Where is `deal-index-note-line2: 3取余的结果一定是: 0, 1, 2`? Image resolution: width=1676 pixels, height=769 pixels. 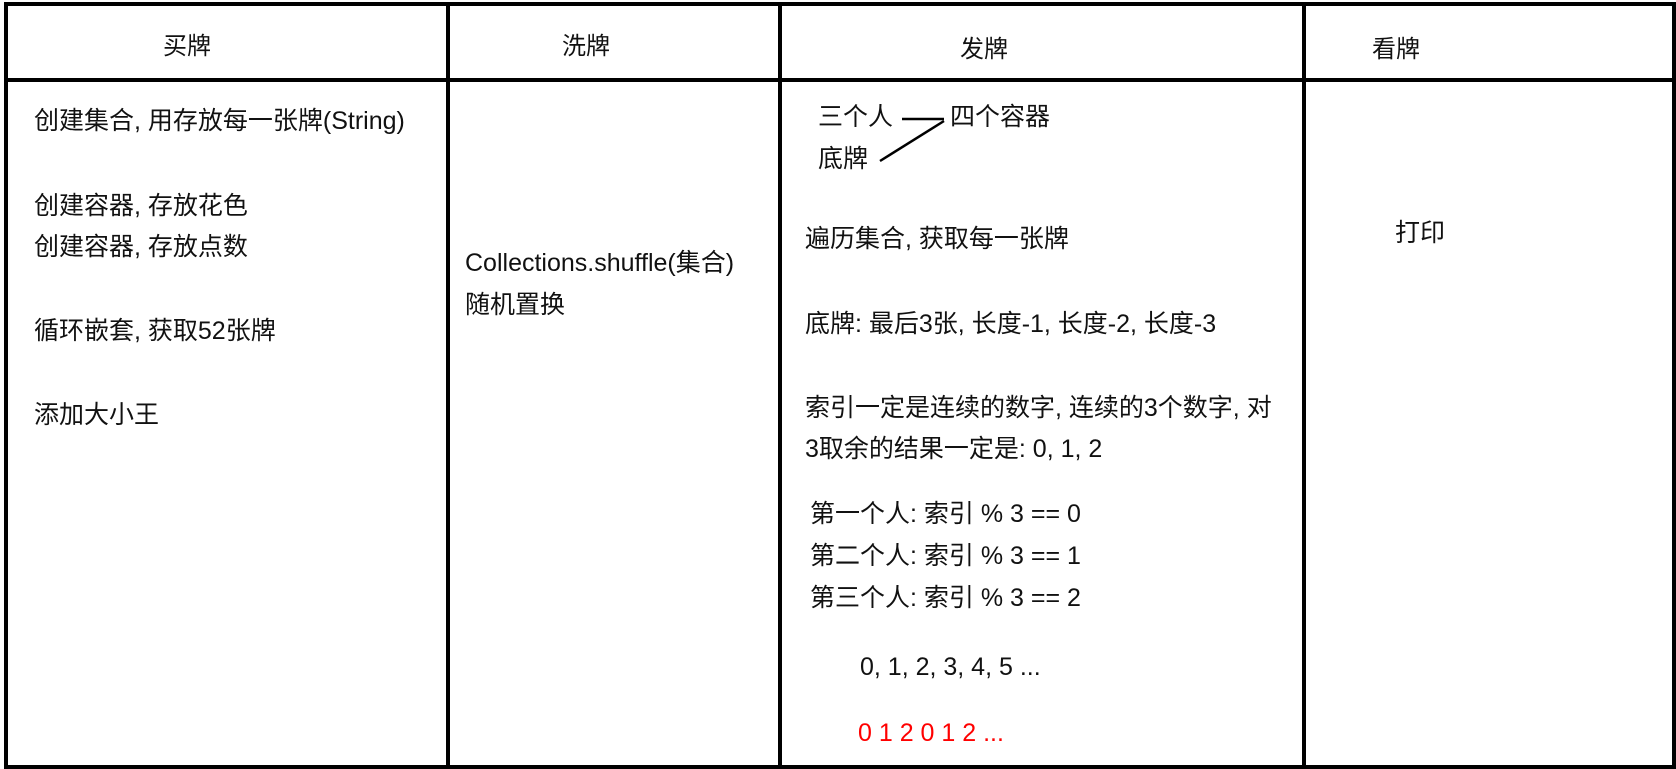 deal-index-note-line2: 3取余的结果一定是: 0, 1, 2 is located at coordinates (954, 449).